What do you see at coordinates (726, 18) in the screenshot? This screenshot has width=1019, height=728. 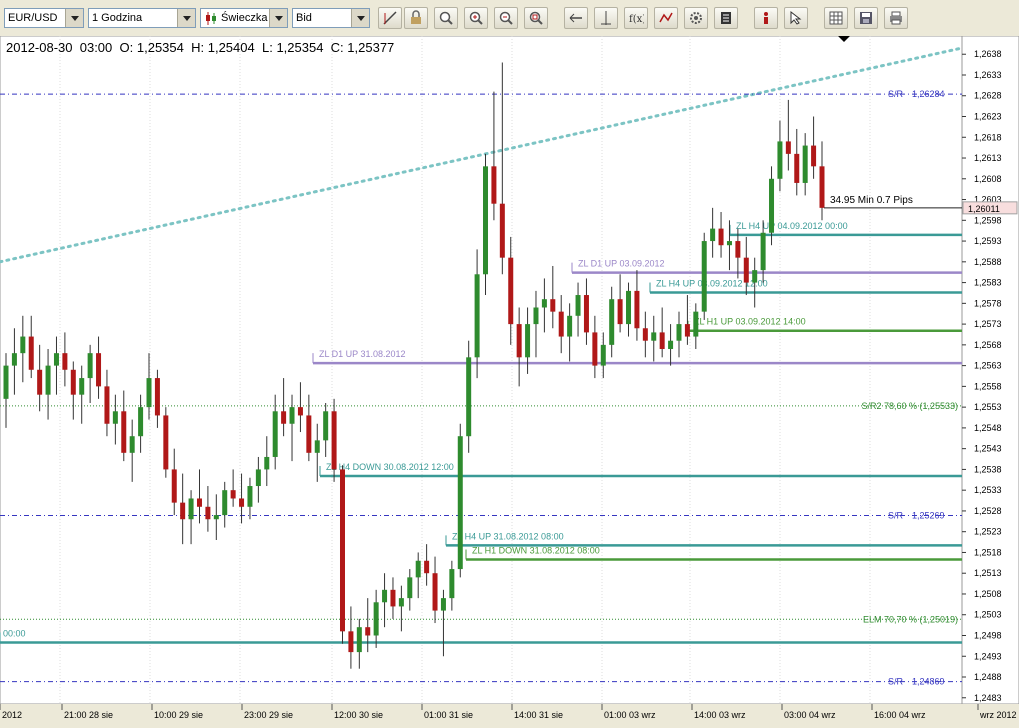 I see `news-button` at bounding box center [726, 18].